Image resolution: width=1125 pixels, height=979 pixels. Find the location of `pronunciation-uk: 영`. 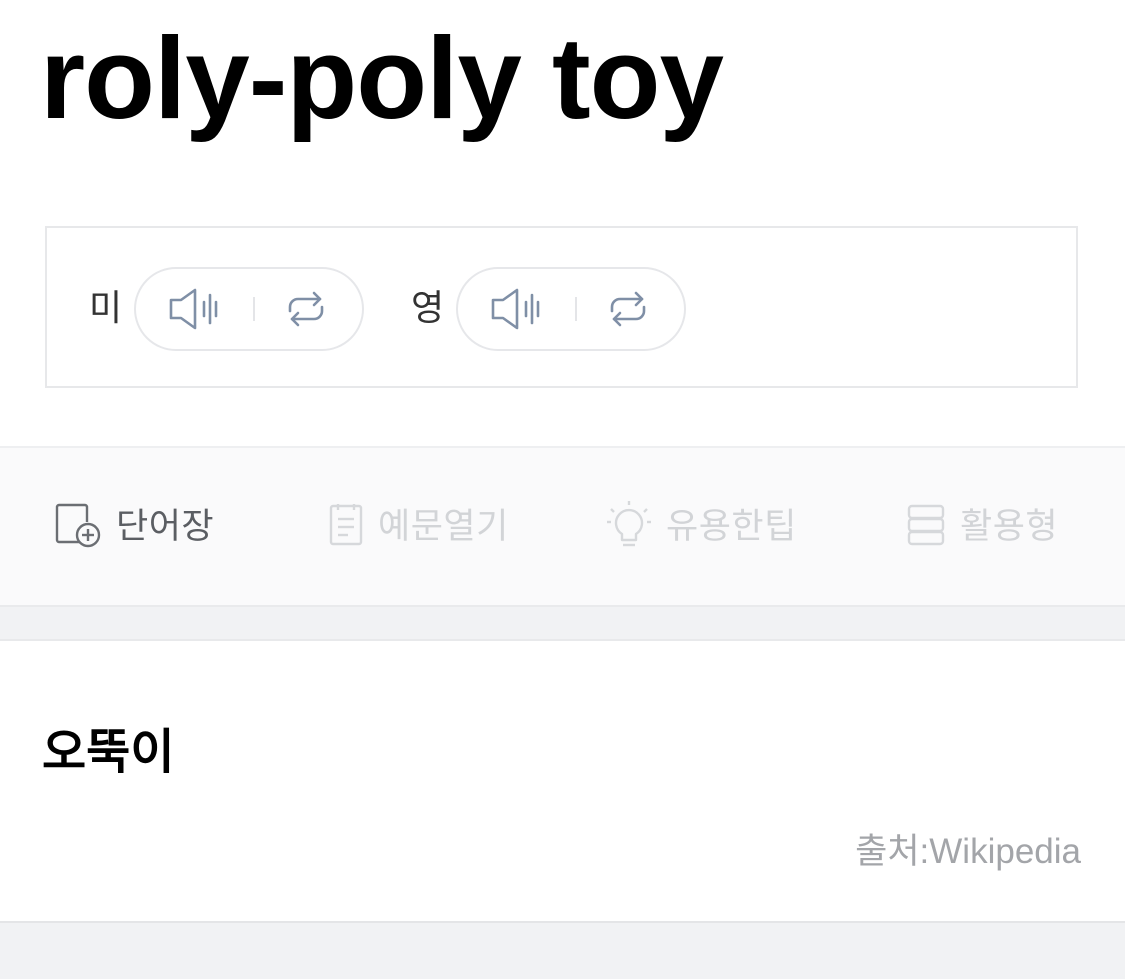

pronunciation-uk: 영 is located at coordinates (549, 309).